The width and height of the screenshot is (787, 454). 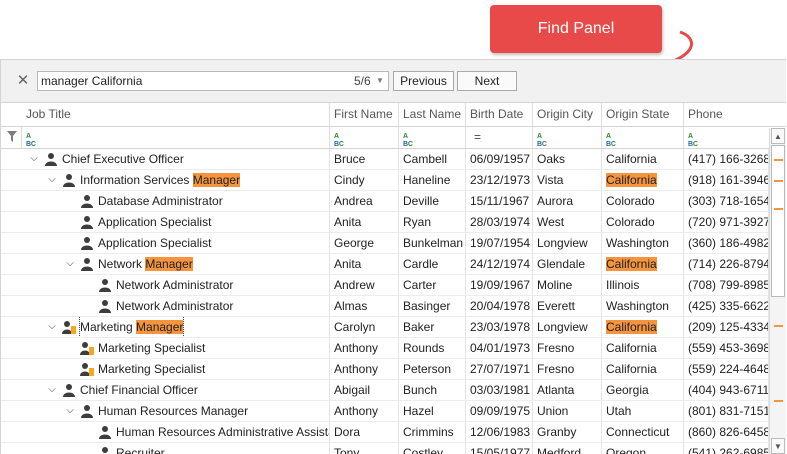 What do you see at coordinates (364, 137) in the screenshot?
I see `filter-first-name: A BC` at bounding box center [364, 137].